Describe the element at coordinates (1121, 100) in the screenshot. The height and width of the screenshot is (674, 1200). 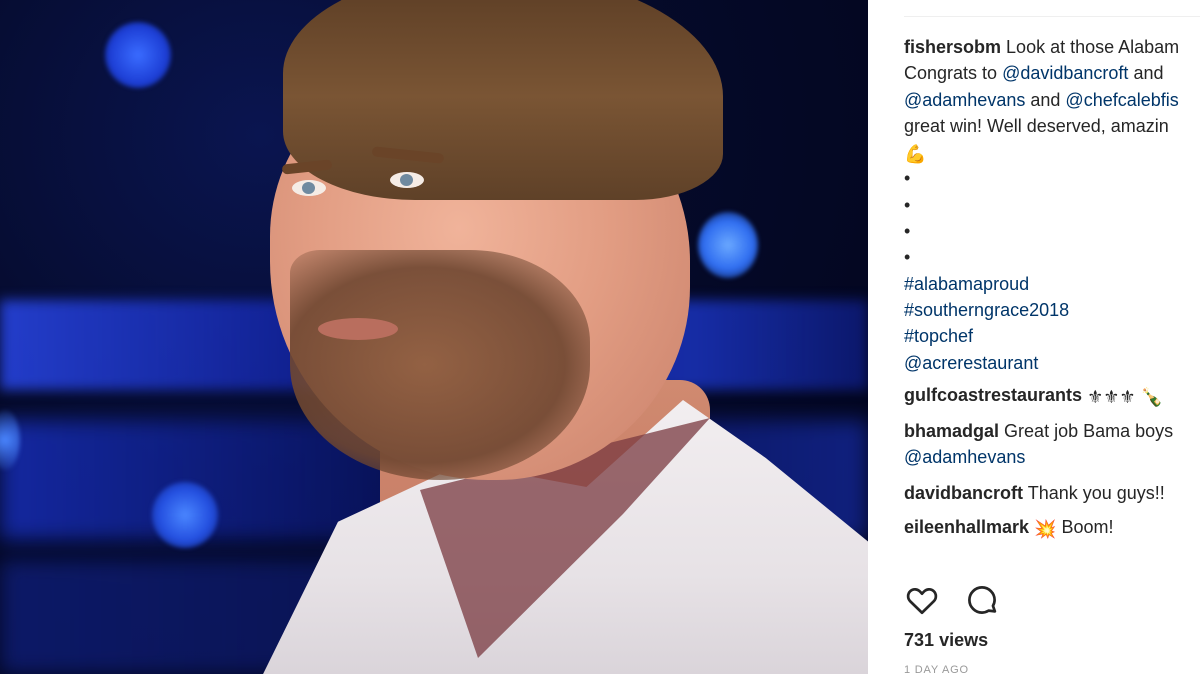
I see `mention-link: @chefcalebfis` at that location.